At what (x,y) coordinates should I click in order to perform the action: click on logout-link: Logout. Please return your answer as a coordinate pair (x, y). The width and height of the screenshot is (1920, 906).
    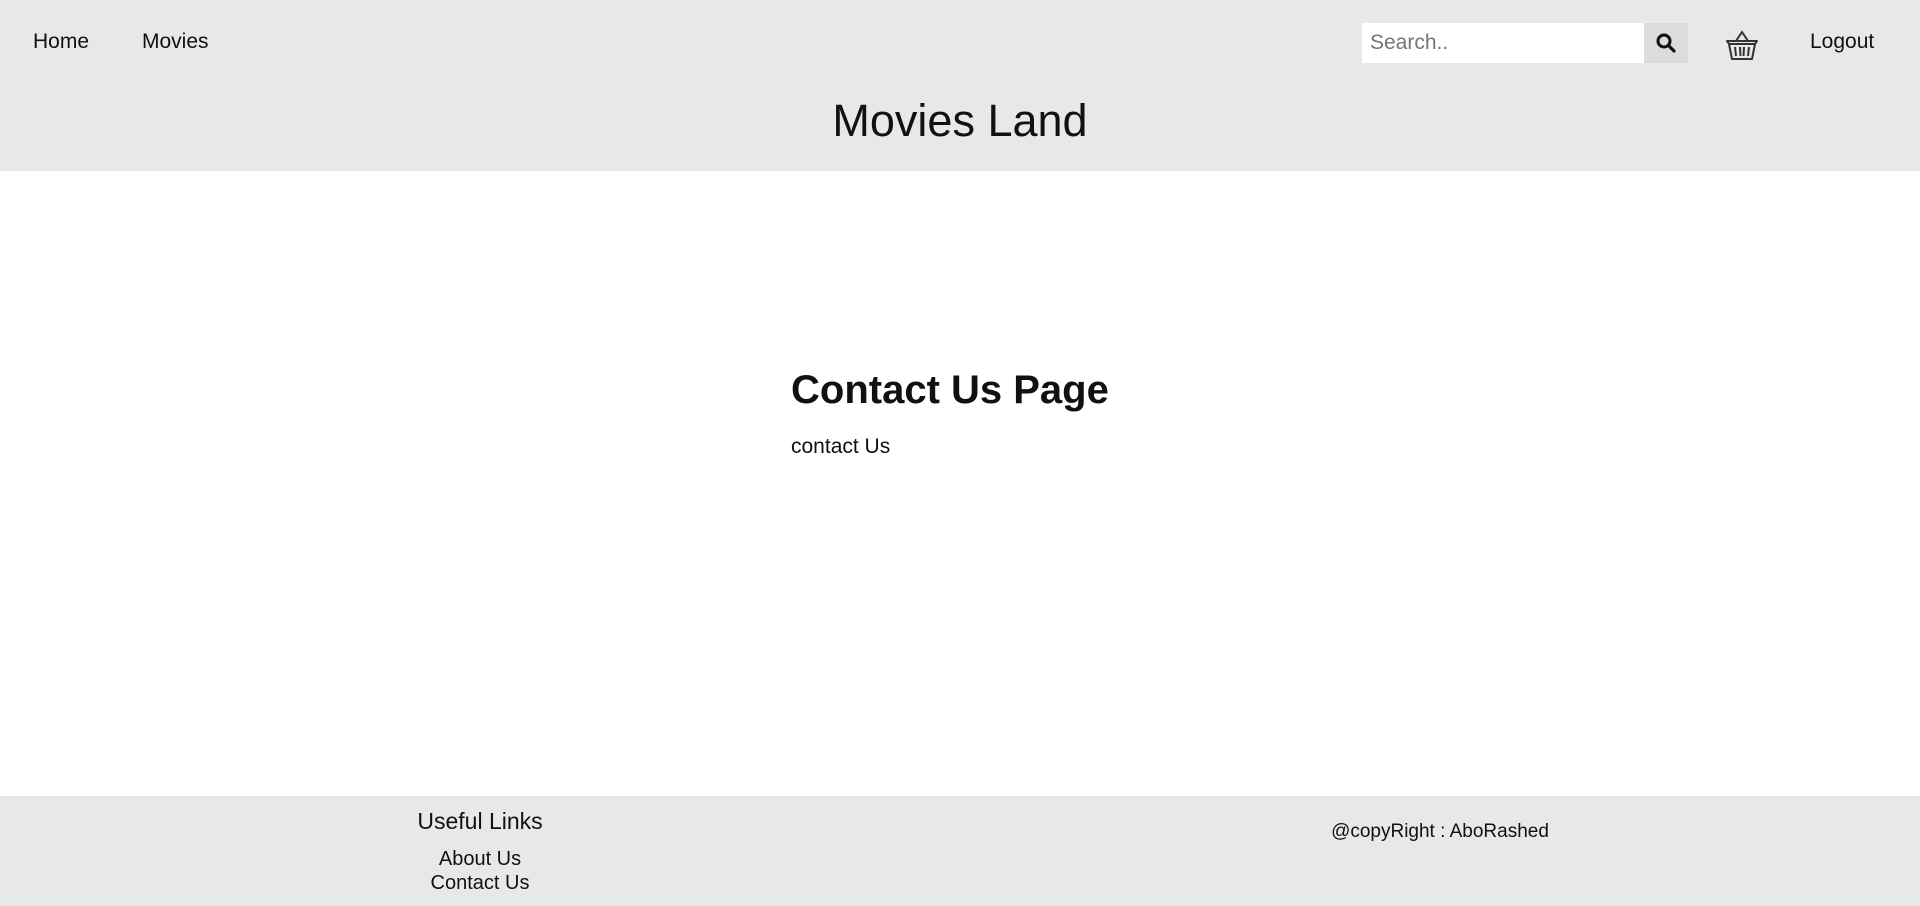
    Looking at the image, I should click on (1842, 42).